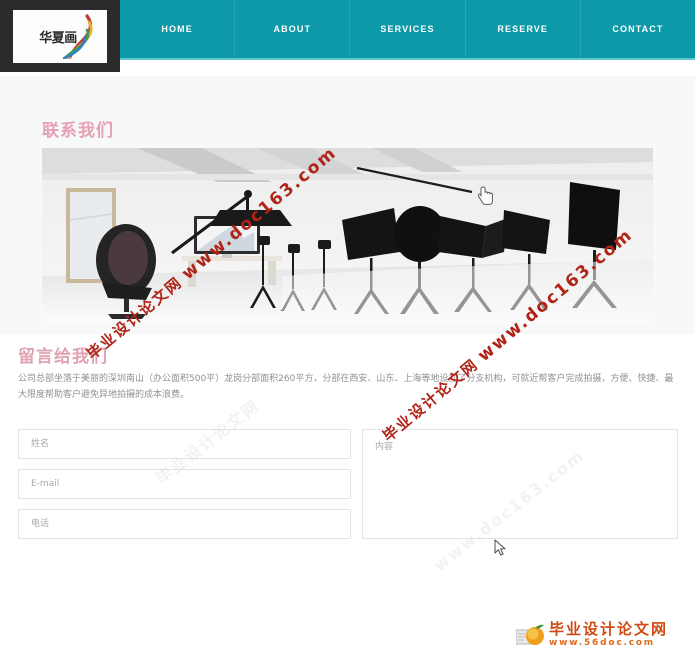  I want to click on logo-inner: 华夏画, so click(60, 36).